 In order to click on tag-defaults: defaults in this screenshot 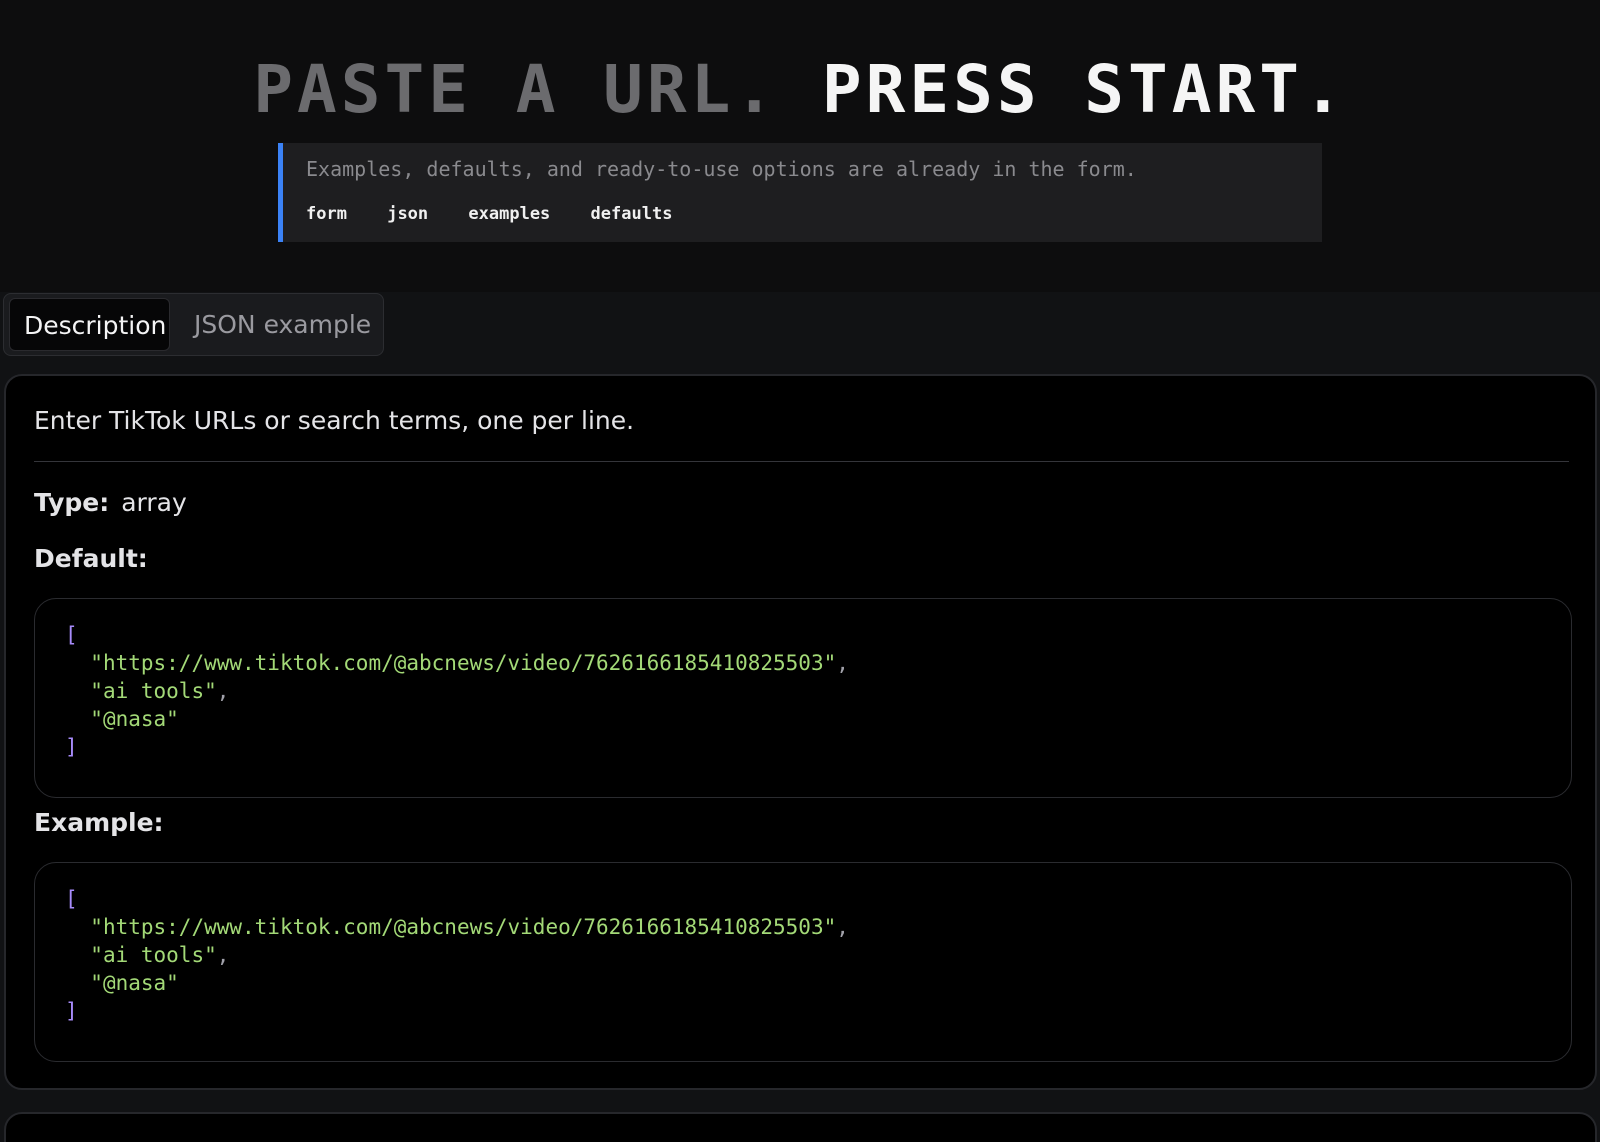, I will do `click(631, 214)`.